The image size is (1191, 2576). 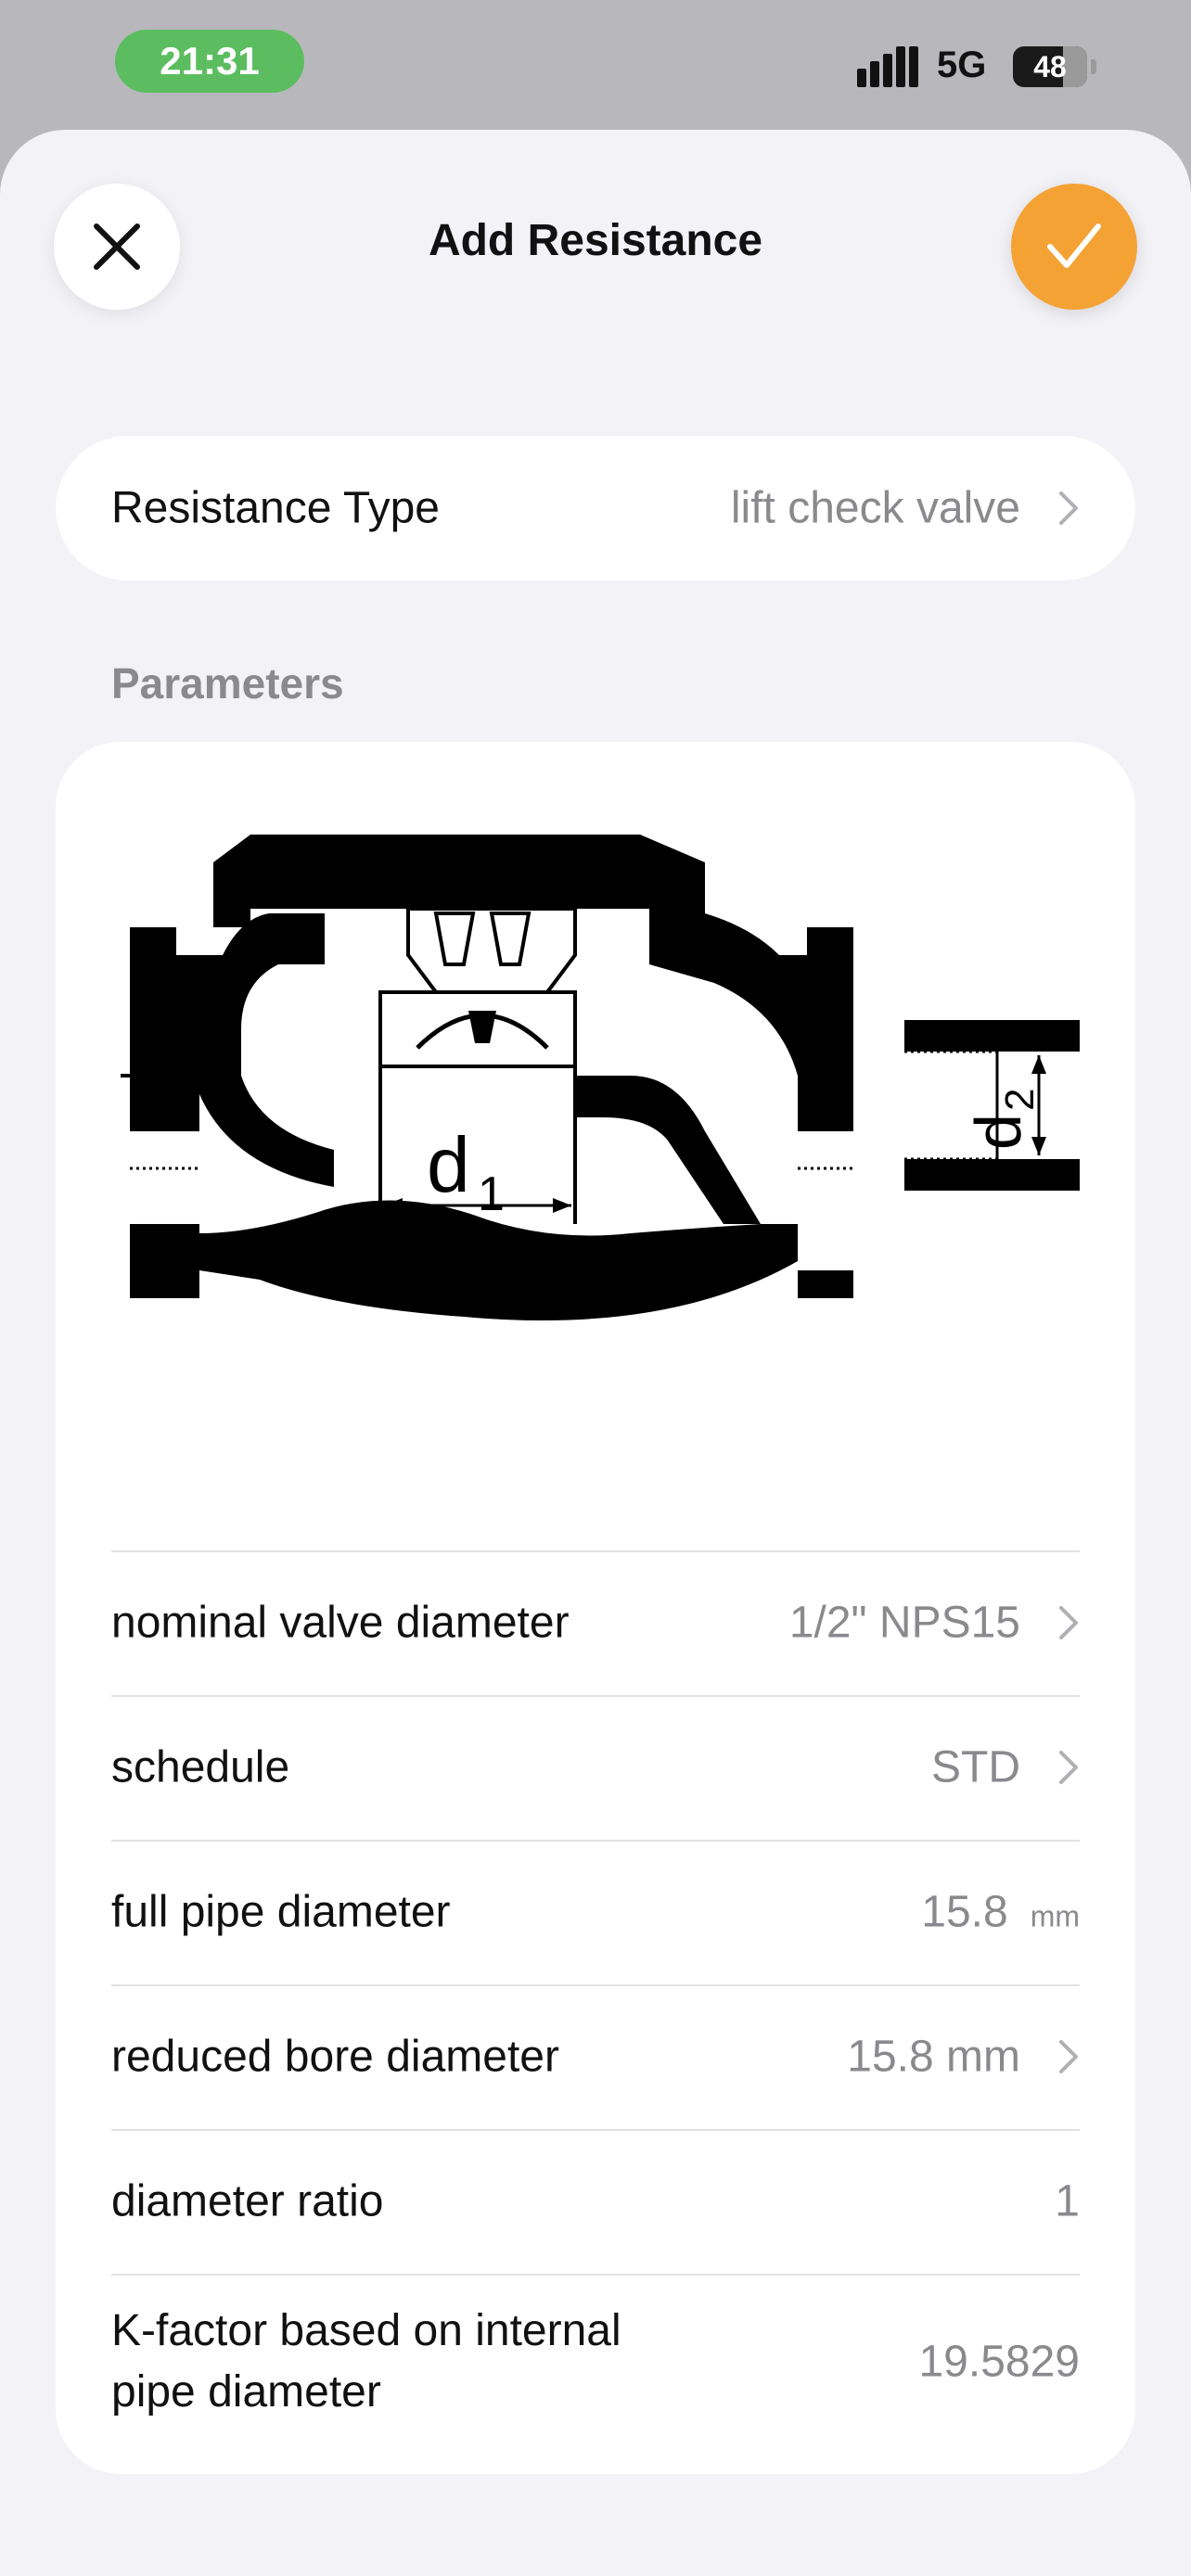 I want to click on param-value: 1/2" NPS15, so click(x=904, y=1623).